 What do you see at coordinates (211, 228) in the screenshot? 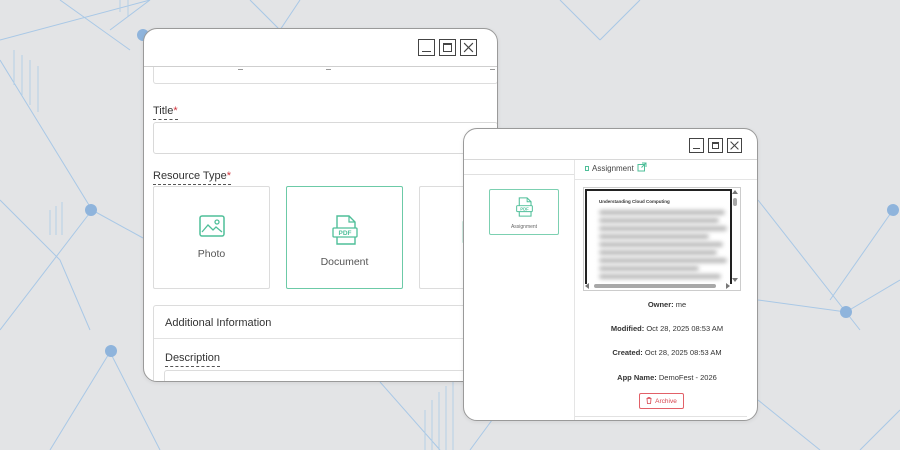
I see `image-icon` at bounding box center [211, 228].